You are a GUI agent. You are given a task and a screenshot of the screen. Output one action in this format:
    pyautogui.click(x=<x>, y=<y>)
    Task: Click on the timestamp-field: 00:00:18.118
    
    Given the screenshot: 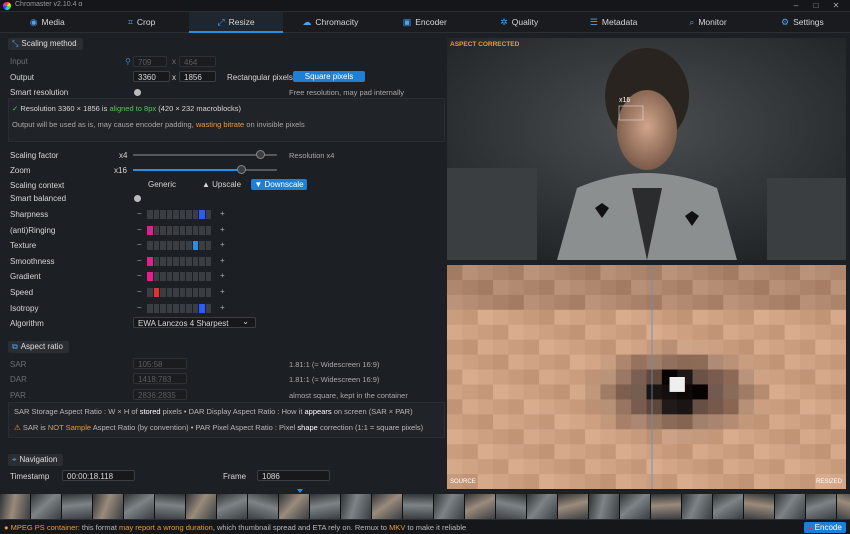 What is the action you would take?
    pyautogui.click(x=98, y=475)
    